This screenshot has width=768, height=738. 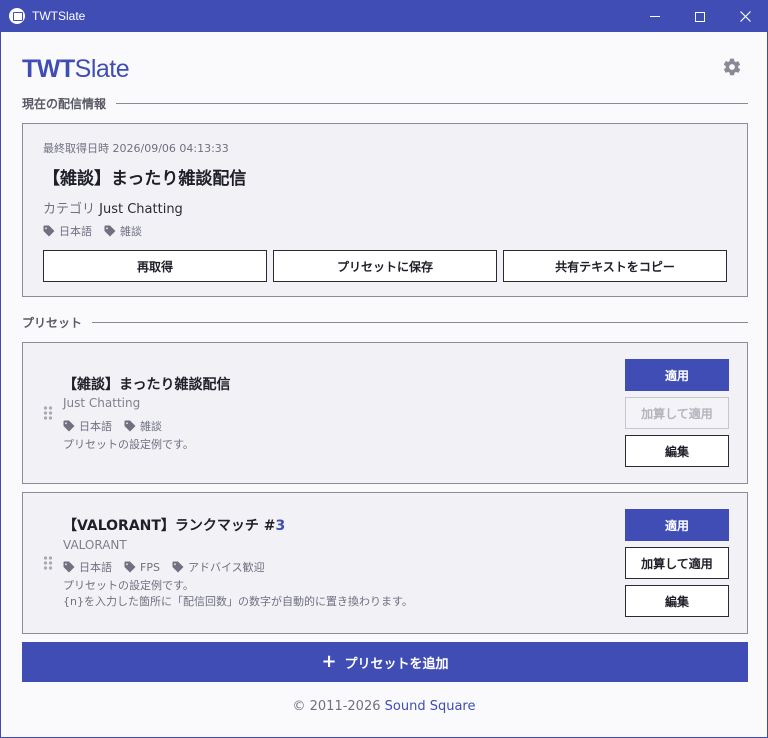 I want to click on tag-label: アドバイス歓迎, so click(x=226, y=567).